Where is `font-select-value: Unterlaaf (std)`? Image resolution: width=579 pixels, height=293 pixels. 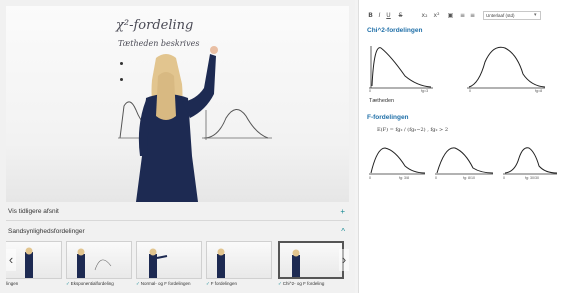
font-select-value: Unterlaaf (std) is located at coordinates (500, 15).